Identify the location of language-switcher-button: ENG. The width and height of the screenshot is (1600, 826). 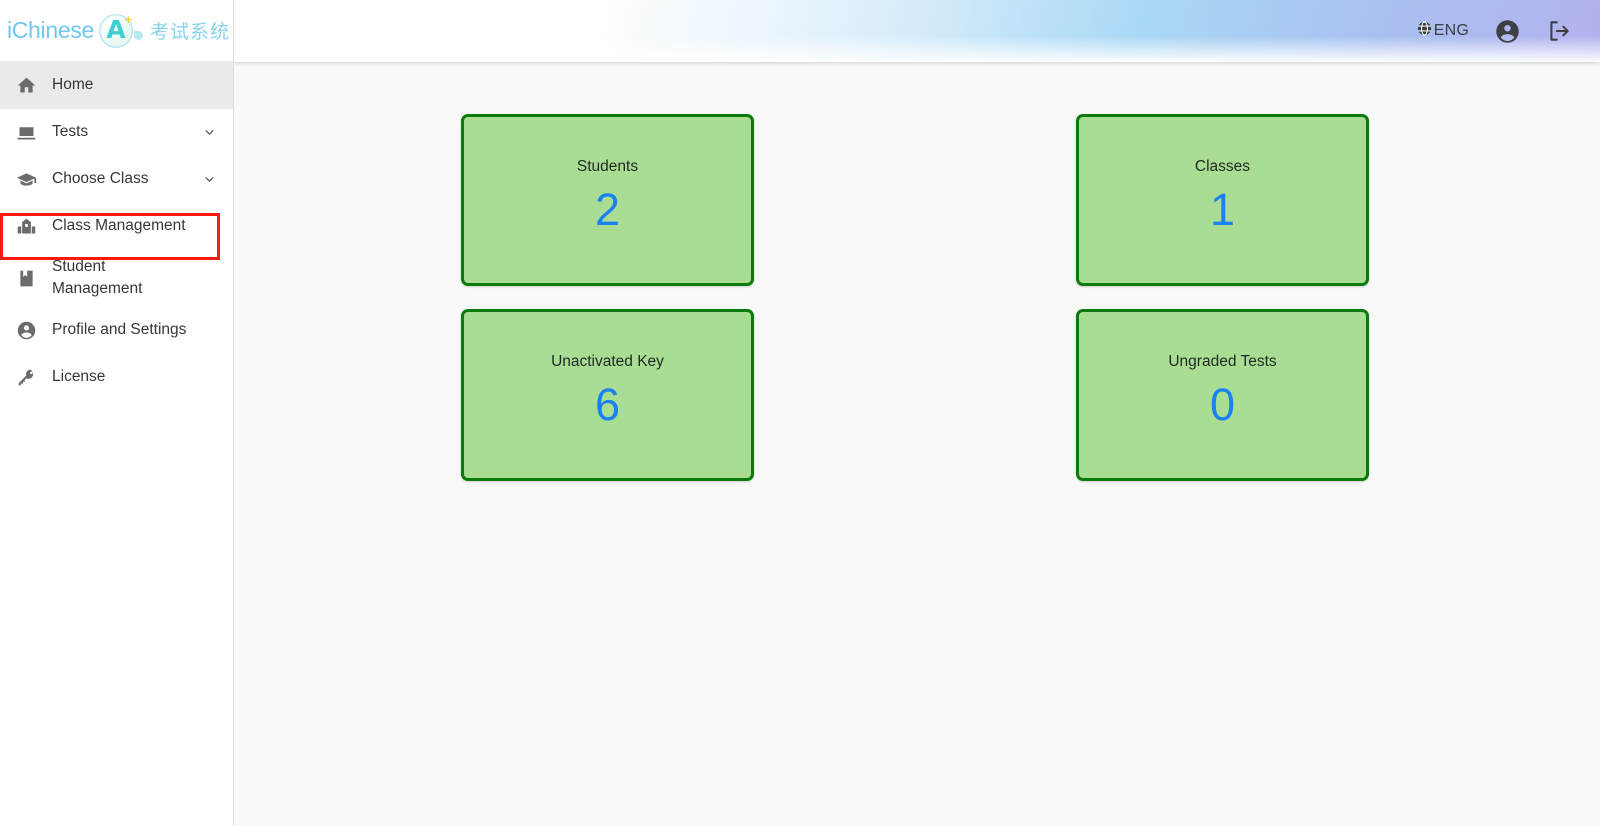
(1442, 31).